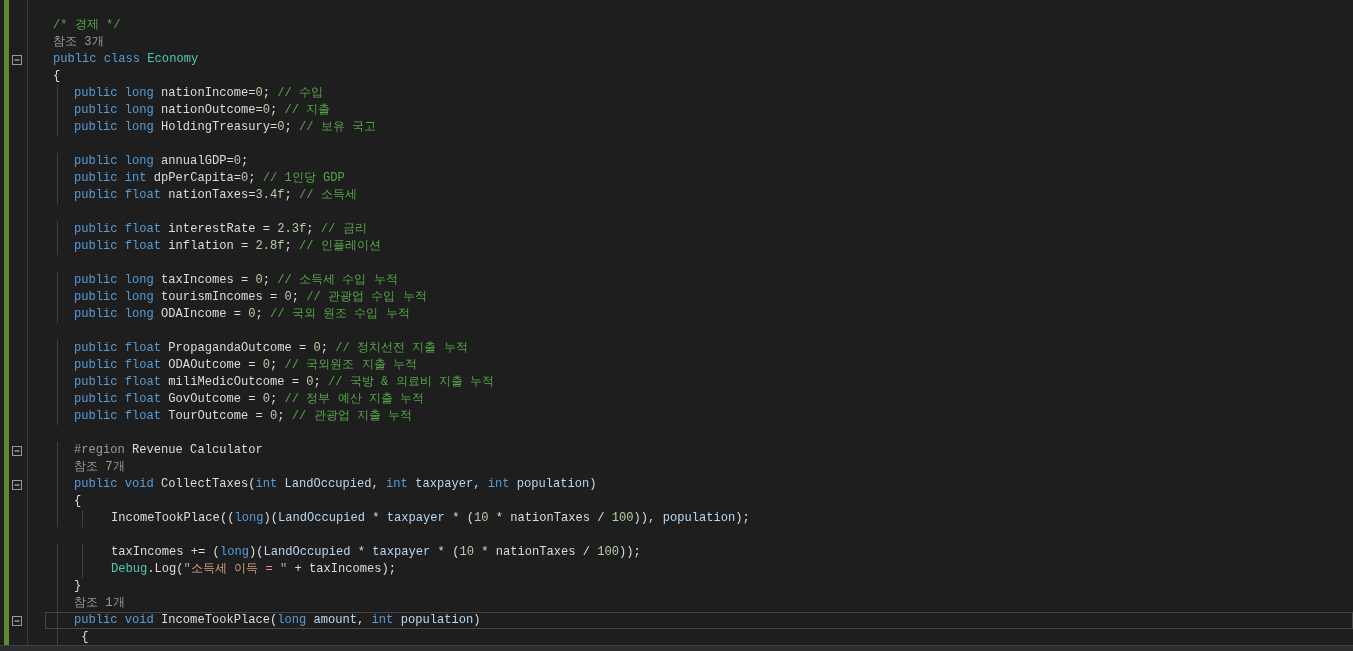  What do you see at coordinates (243, 416) in the screenshot?
I see `code-line: public float TourOutcome = 0; // 관광업 지출 누적` at bounding box center [243, 416].